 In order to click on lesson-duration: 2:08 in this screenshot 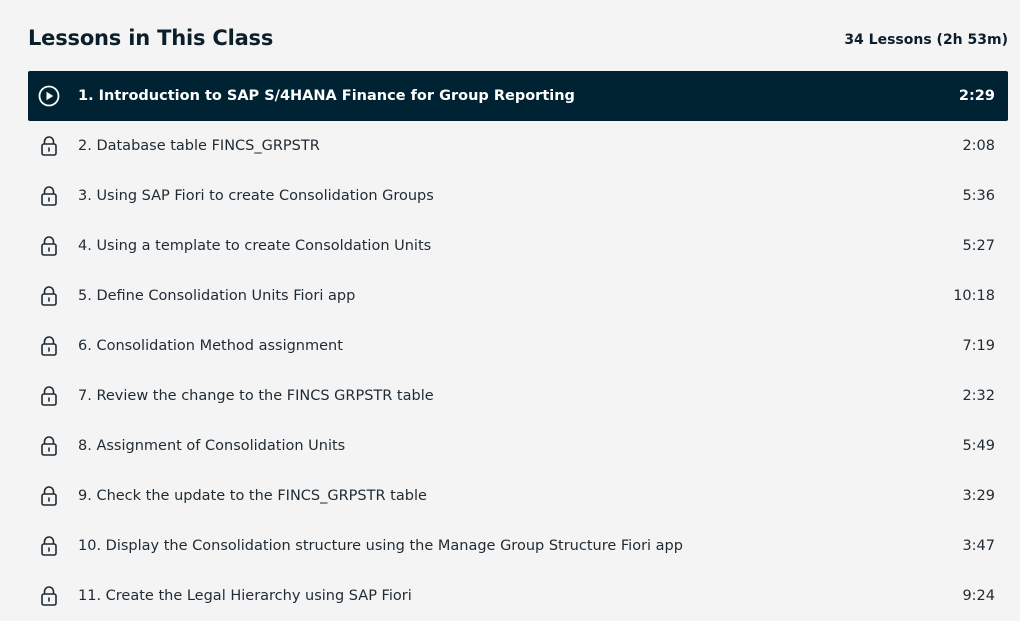, I will do `click(978, 146)`.